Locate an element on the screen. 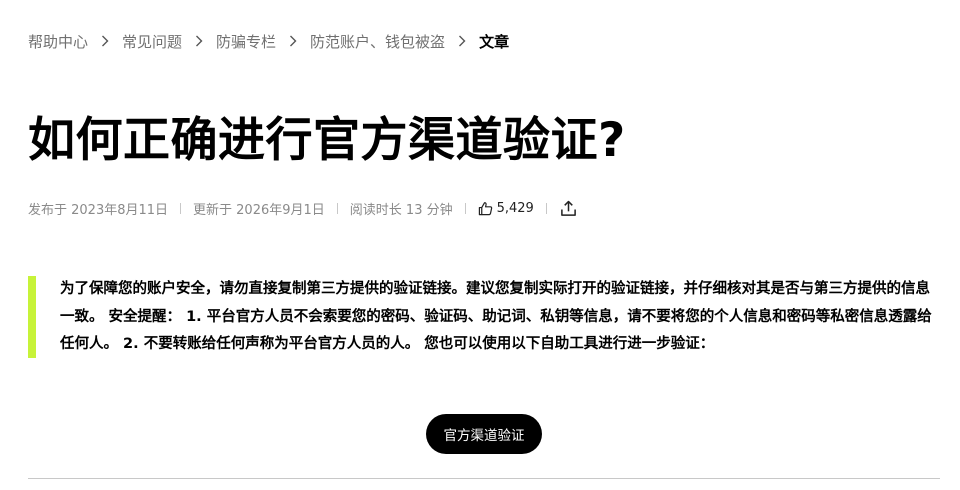 The width and height of the screenshot is (960, 490). divider is located at coordinates (484, 478).